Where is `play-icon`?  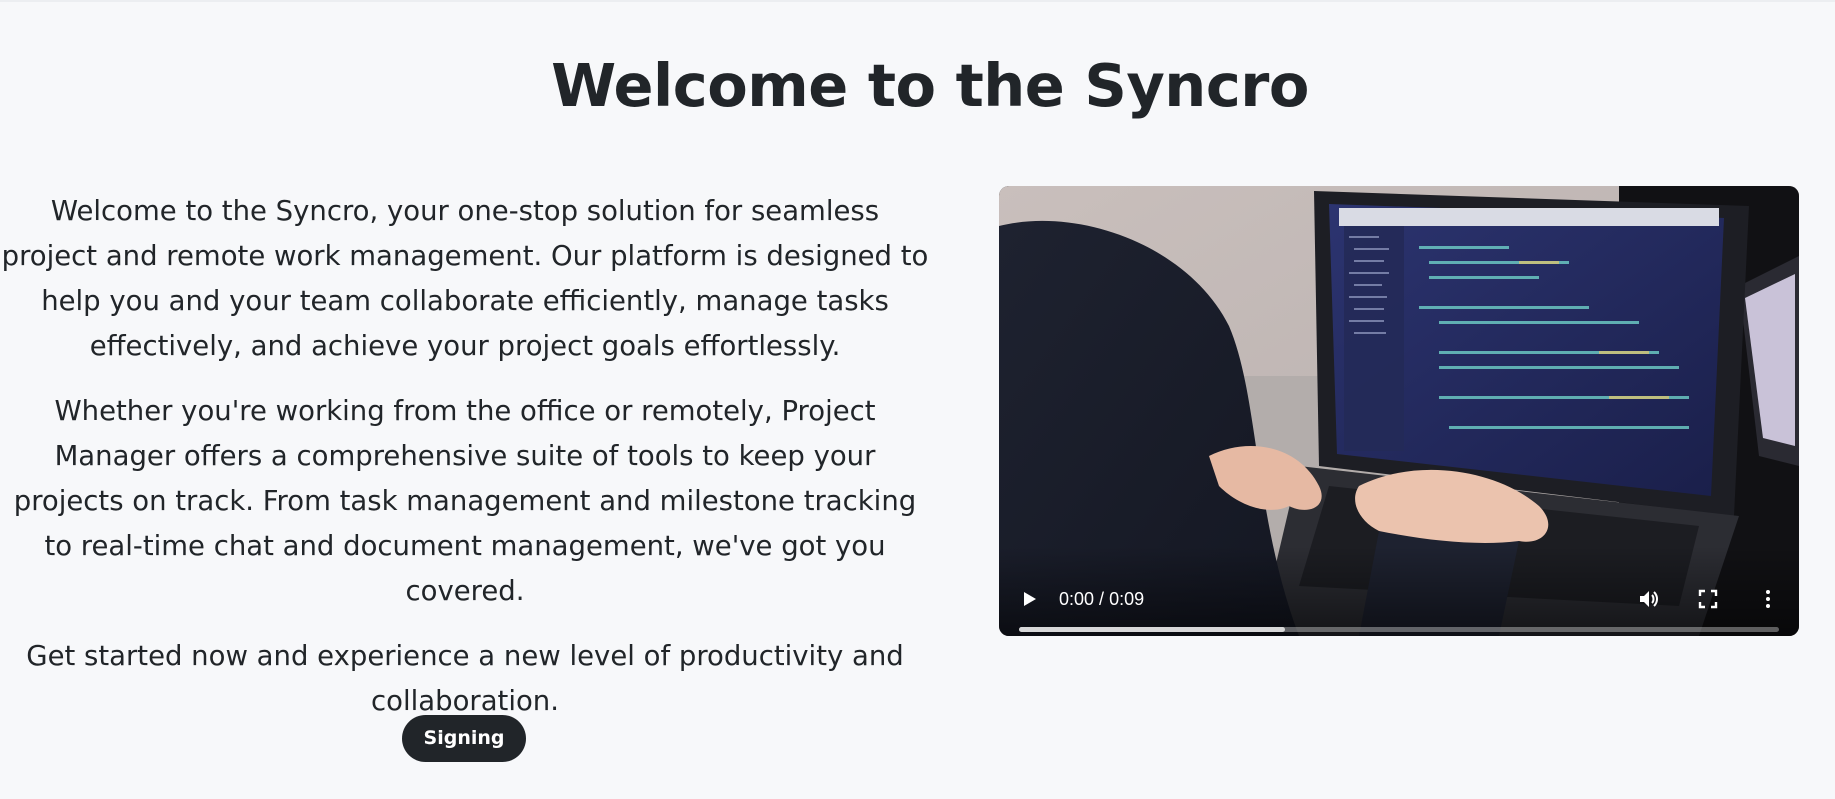 play-icon is located at coordinates (1030, 599).